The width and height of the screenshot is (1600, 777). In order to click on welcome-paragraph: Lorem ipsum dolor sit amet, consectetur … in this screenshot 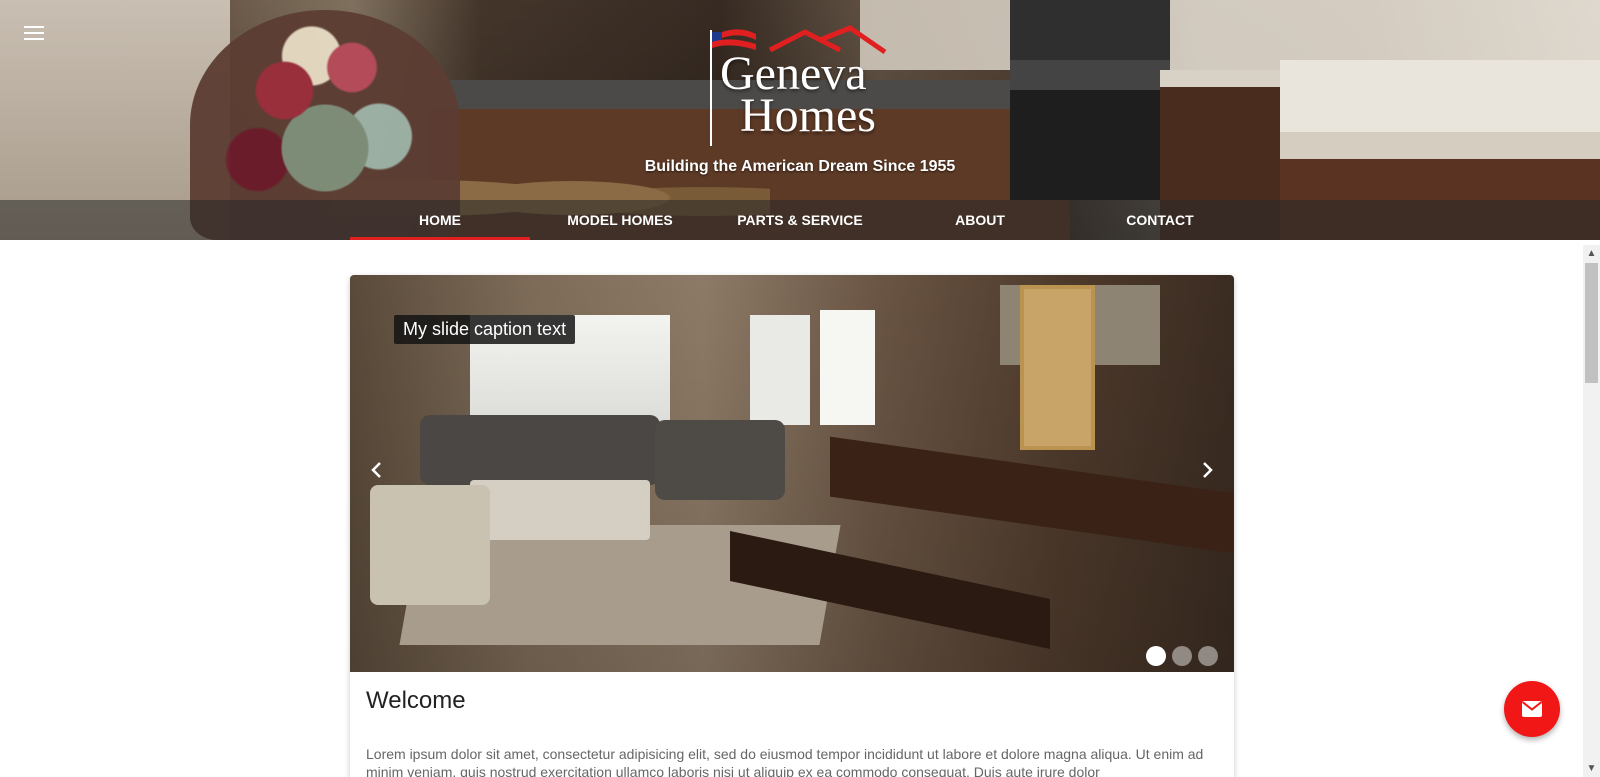, I will do `click(785, 761)`.